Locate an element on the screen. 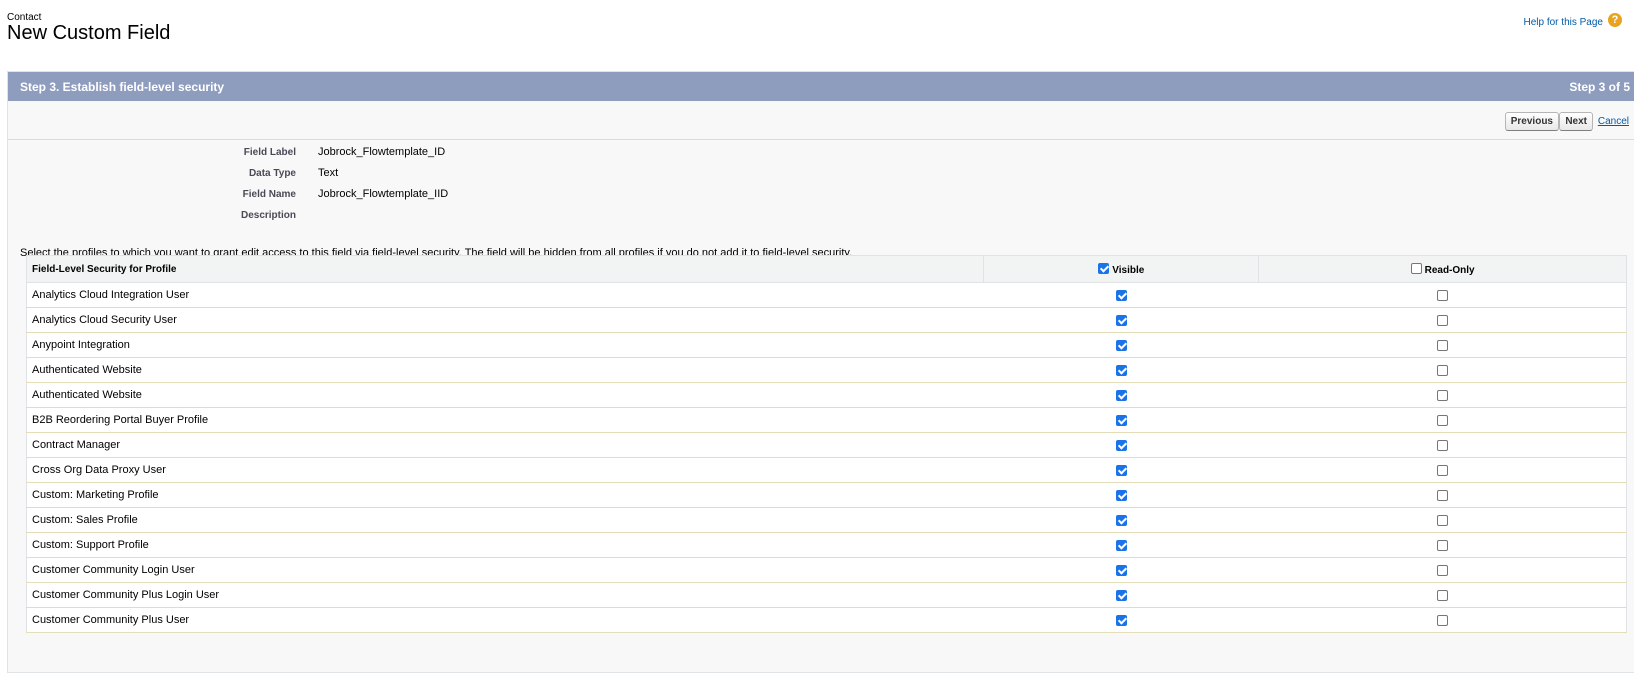  detail-field-name: Field Name Jobrock_Flowtemplate_IID is located at coordinates (408, 195).